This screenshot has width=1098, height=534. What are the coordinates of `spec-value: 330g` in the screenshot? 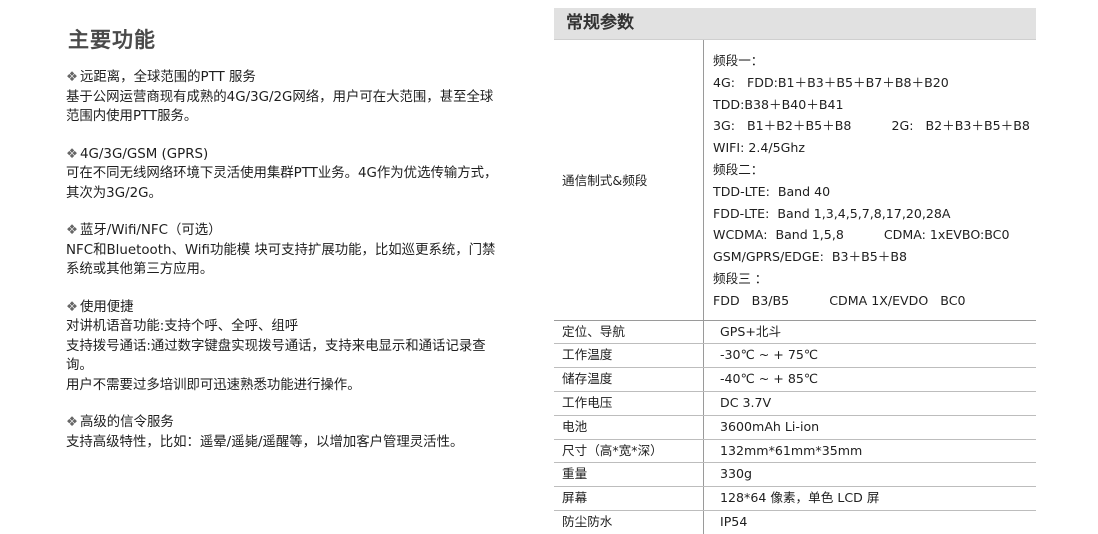 It's located at (736, 474).